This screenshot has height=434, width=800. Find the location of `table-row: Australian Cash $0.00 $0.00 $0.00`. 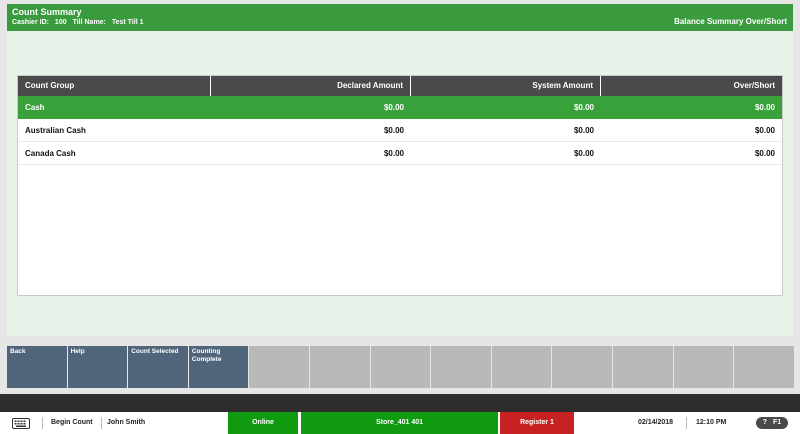

table-row: Australian Cash $0.00 $0.00 $0.00 is located at coordinates (400, 130).